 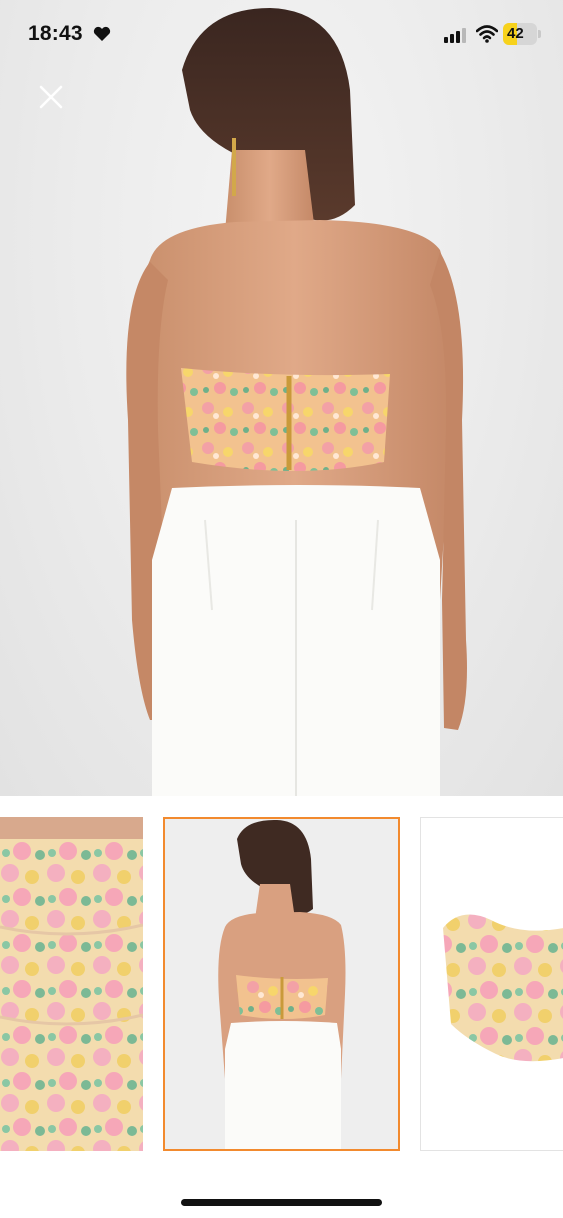 What do you see at coordinates (491, 984) in the screenshot?
I see `thumbnail-product-flat-view` at bounding box center [491, 984].